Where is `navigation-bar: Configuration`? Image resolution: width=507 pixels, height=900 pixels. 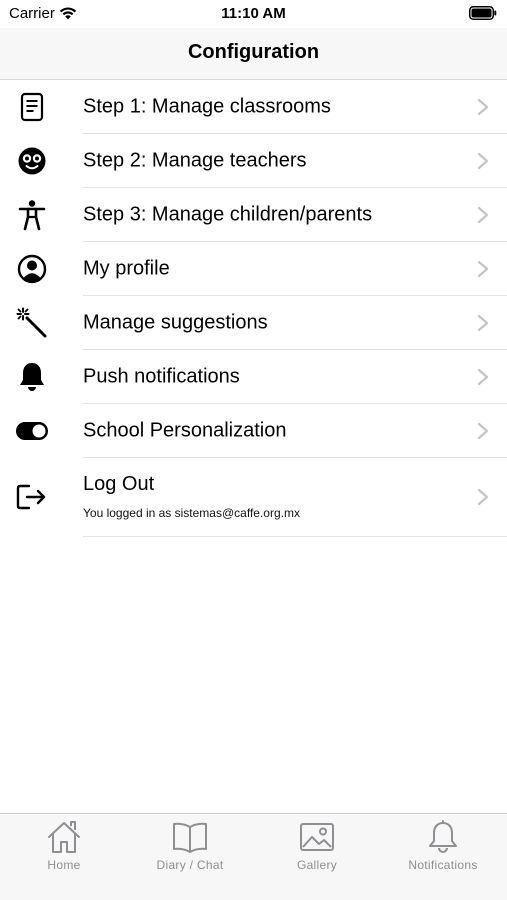
navigation-bar: Configuration is located at coordinates (253, 54).